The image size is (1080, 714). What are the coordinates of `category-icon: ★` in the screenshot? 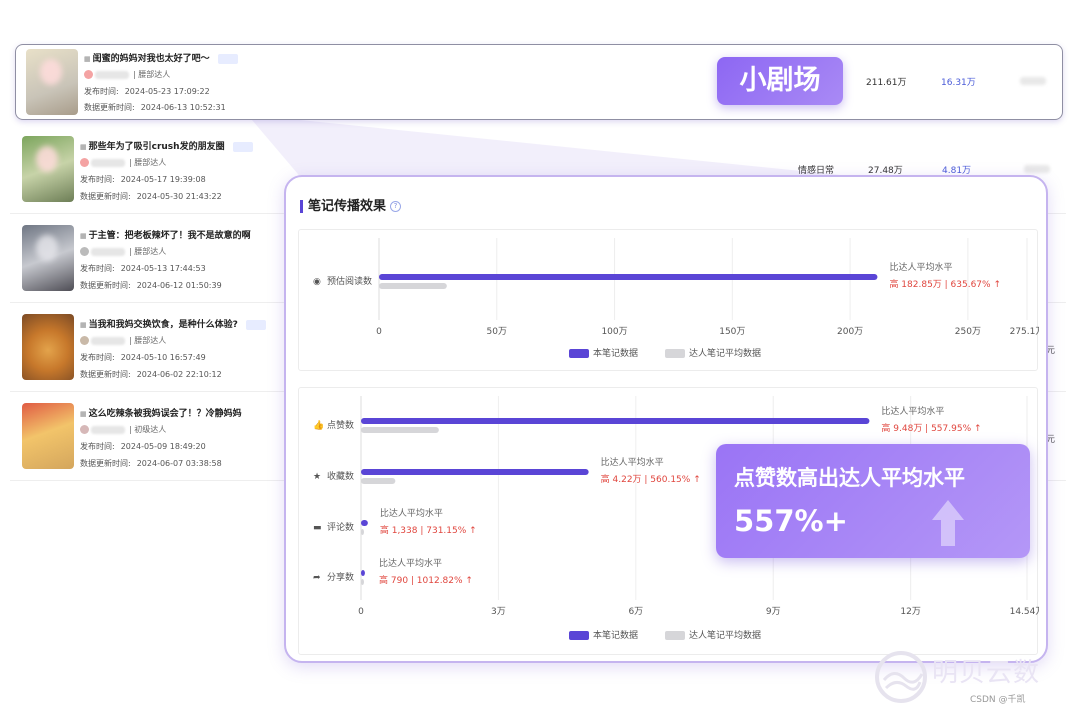 It's located at (317, 477).